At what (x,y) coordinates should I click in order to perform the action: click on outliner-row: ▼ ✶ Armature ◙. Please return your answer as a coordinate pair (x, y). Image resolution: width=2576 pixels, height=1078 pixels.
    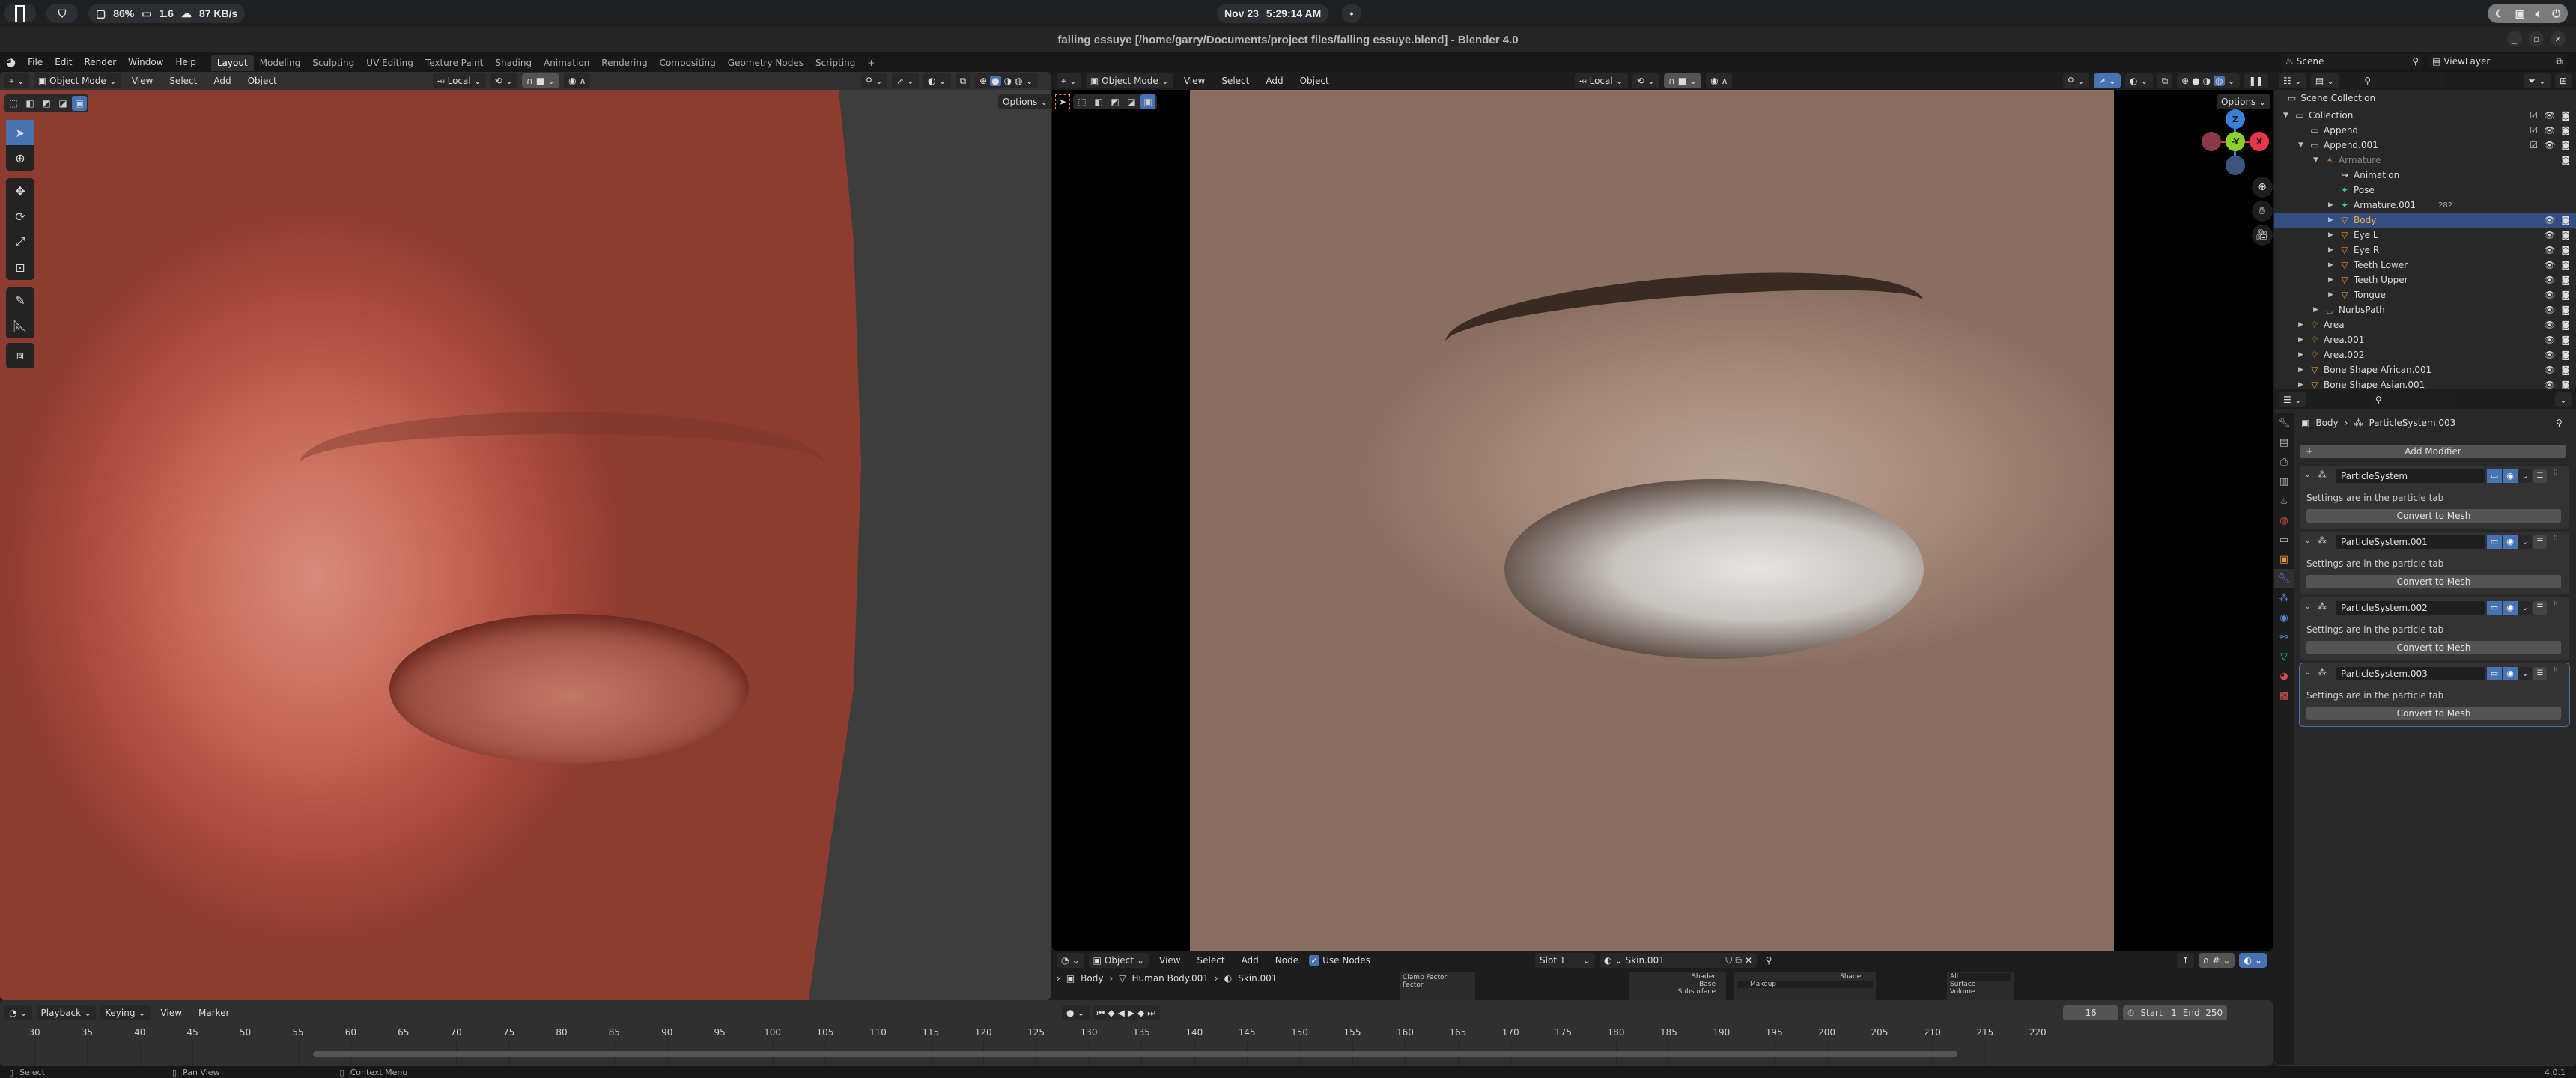
    Looking at the image, I should click on (2425, 160).